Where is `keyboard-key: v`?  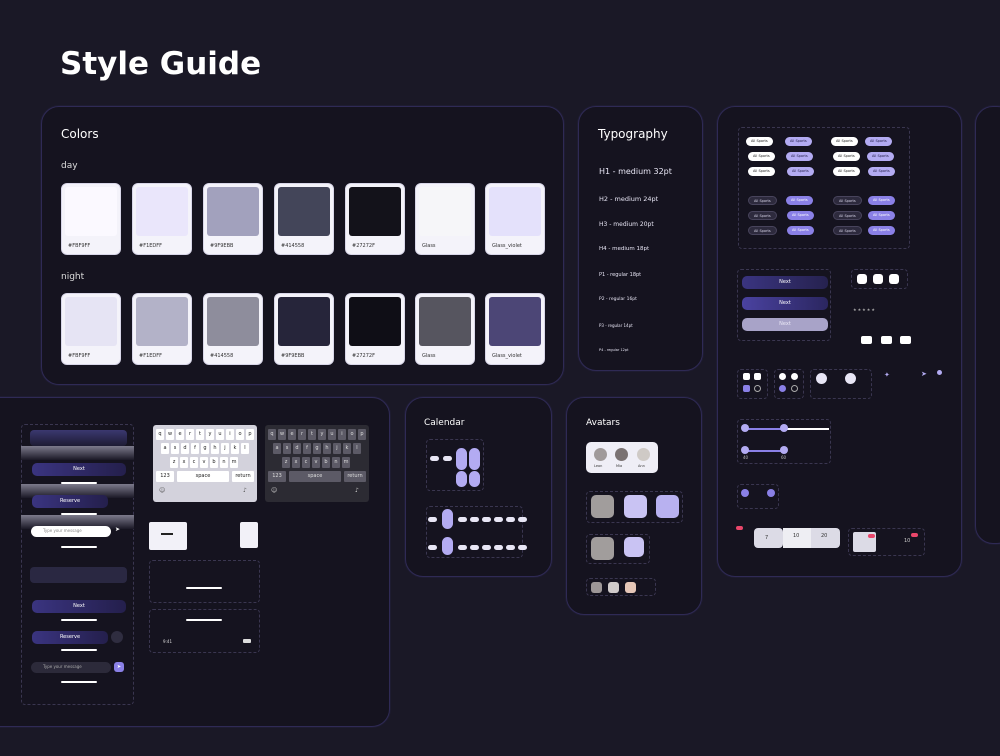
keyboard-key: v is located at coordinates (316, 462).